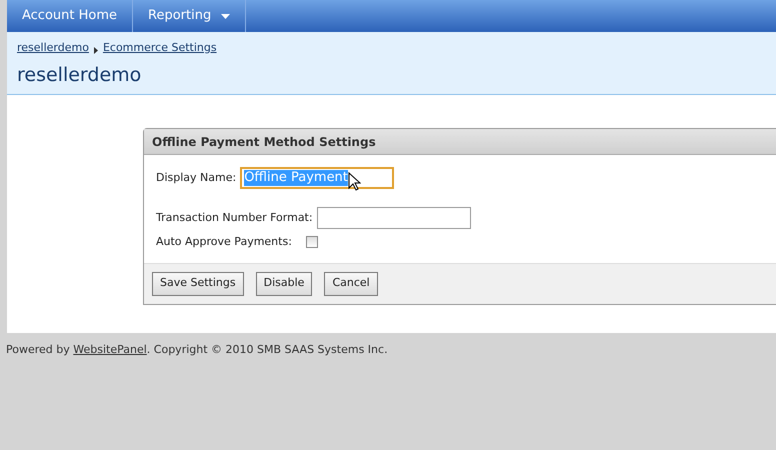  I want to click on field-label: Display Name:, so click(196, 178).